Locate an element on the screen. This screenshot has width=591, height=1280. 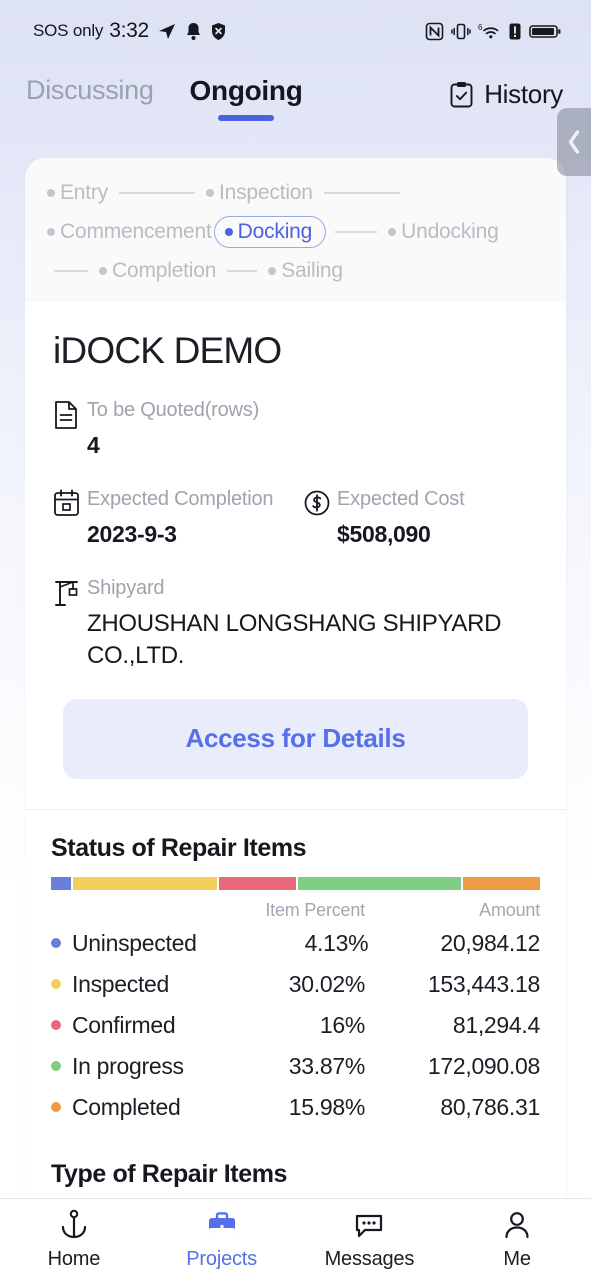
status-repair-stacked-bar is located at coordinates (295, 883).